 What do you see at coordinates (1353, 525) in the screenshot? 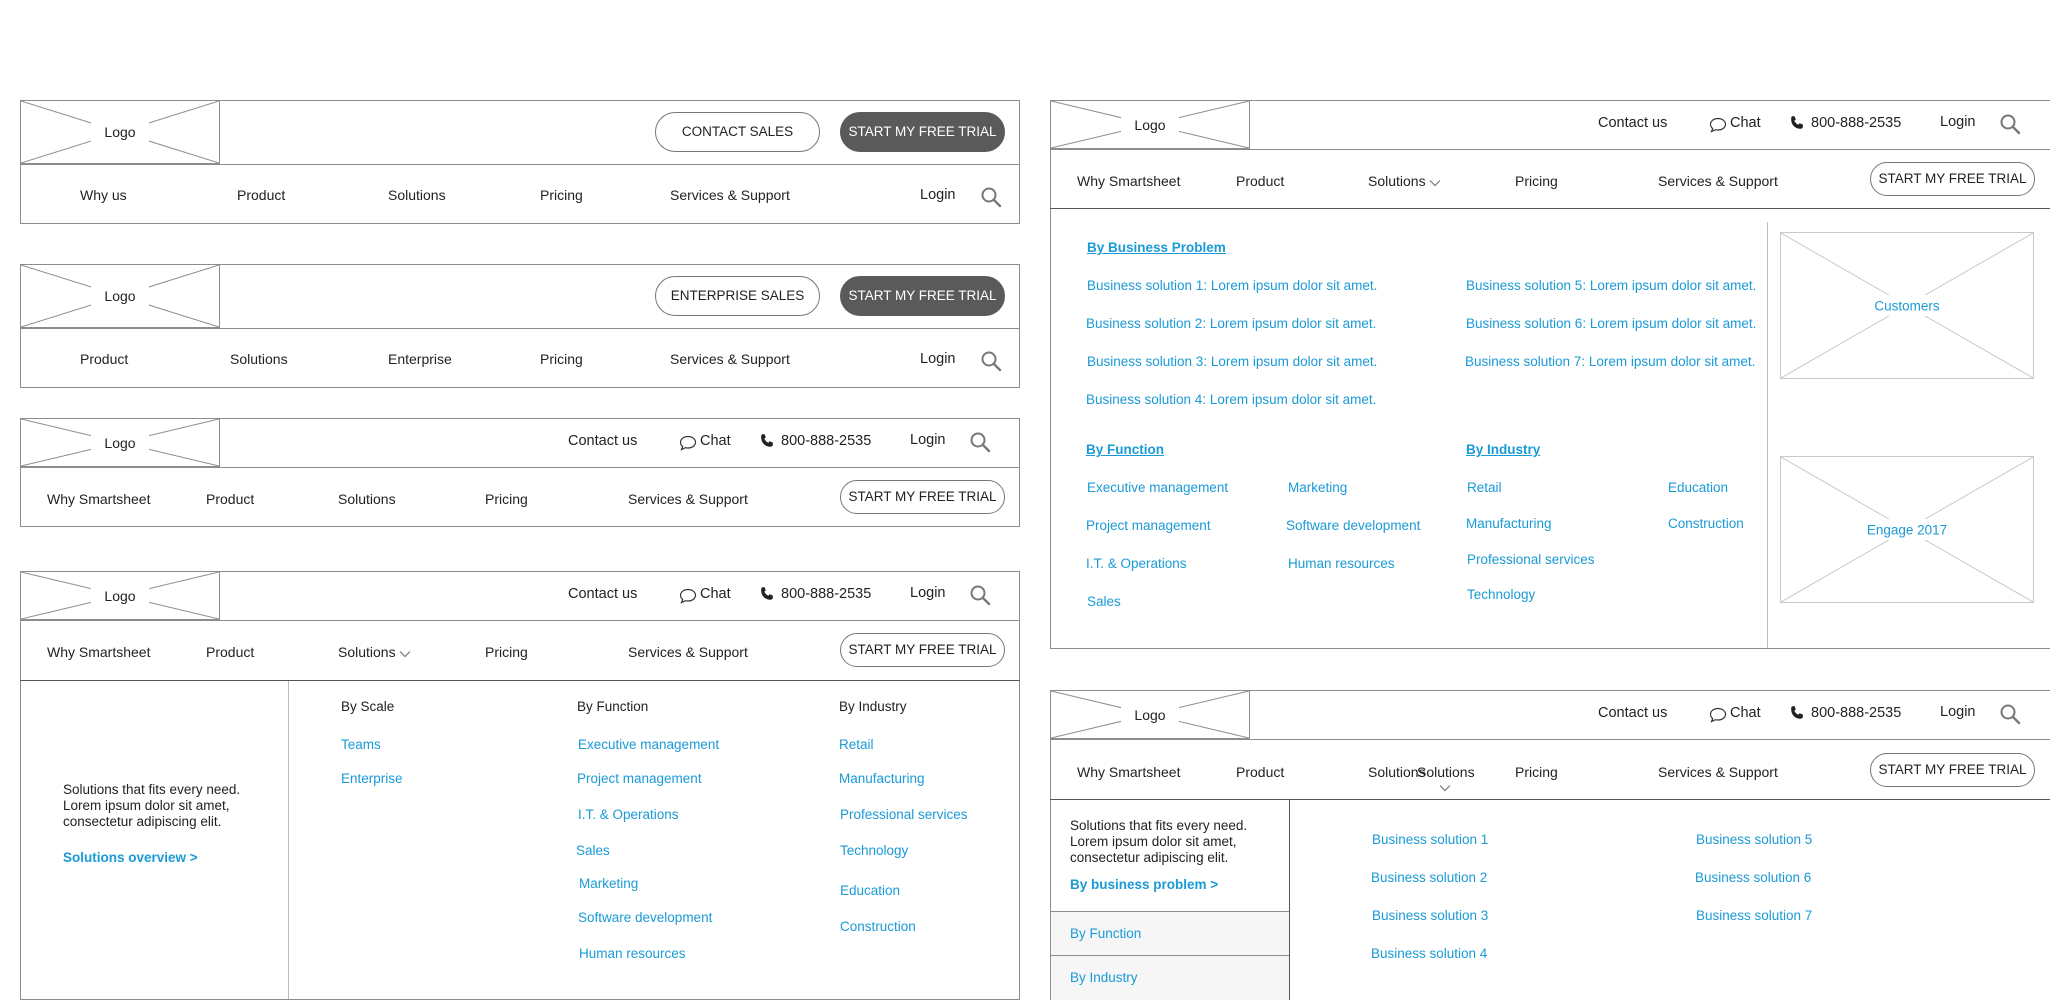
I see `link-software-development: Software development` at bounding box center [1353, 525].